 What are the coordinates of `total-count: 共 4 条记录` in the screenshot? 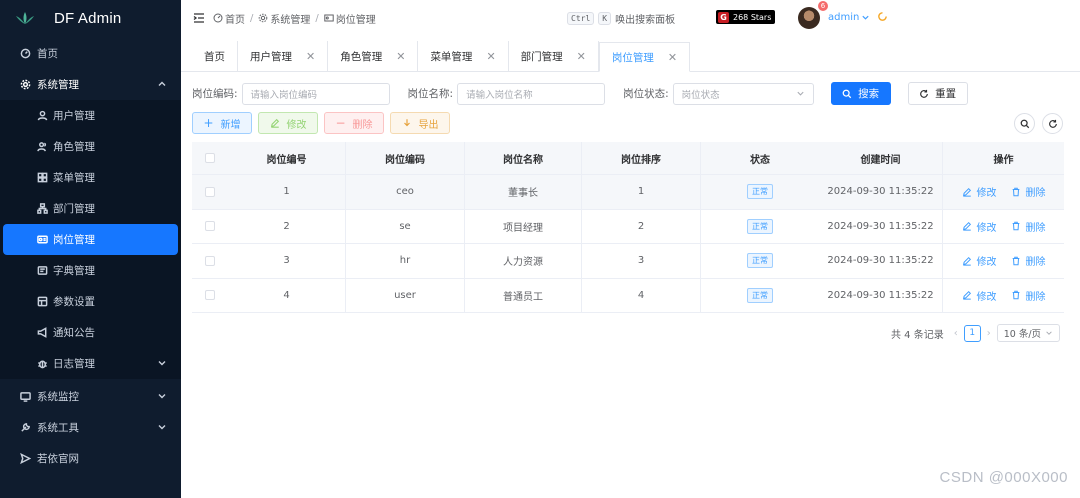 It's located at (917, 335).